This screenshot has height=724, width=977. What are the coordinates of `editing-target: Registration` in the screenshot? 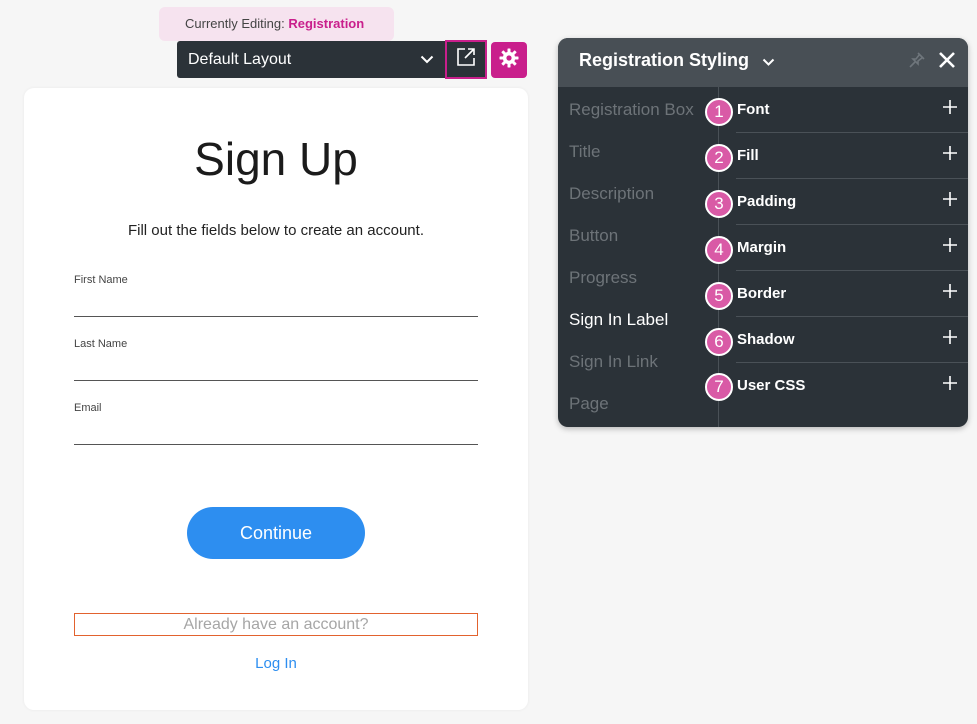 It's located at (326, 23).